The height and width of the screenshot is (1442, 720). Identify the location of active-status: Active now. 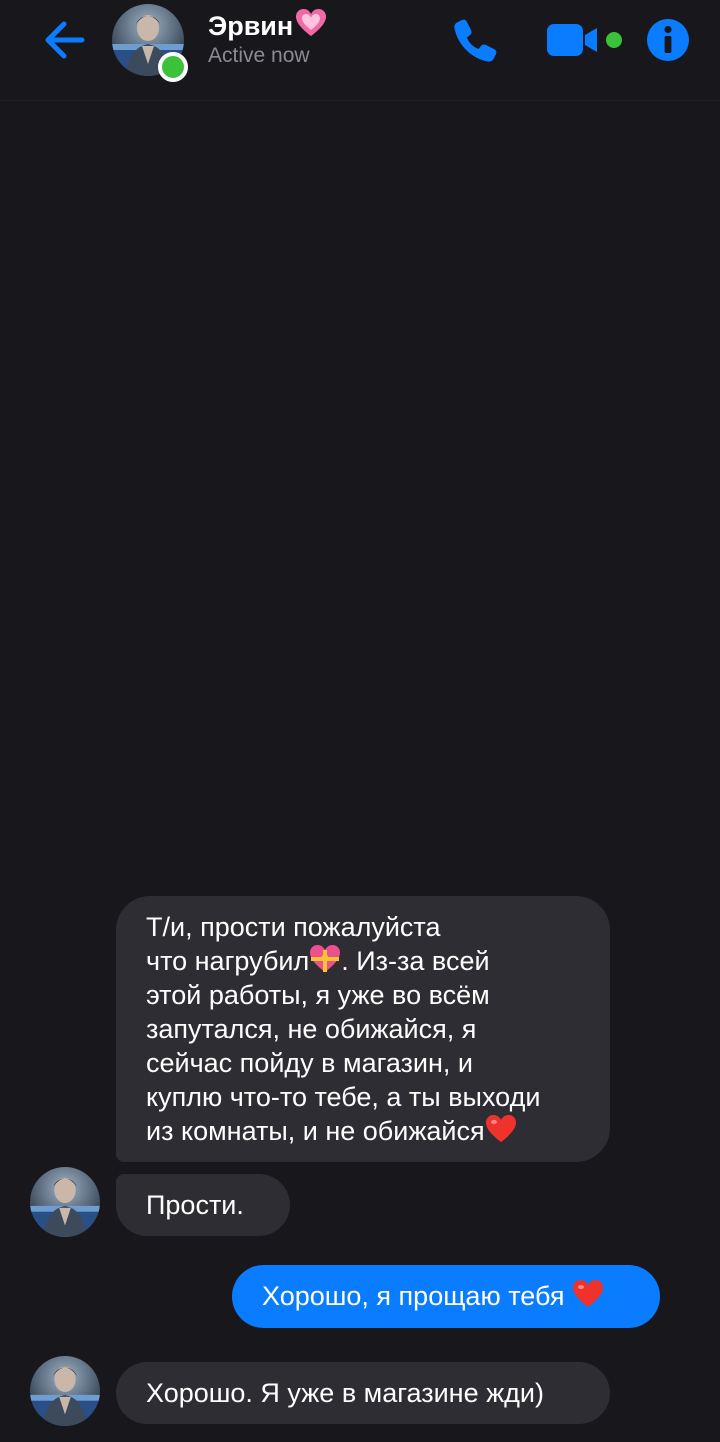
(259, 55).